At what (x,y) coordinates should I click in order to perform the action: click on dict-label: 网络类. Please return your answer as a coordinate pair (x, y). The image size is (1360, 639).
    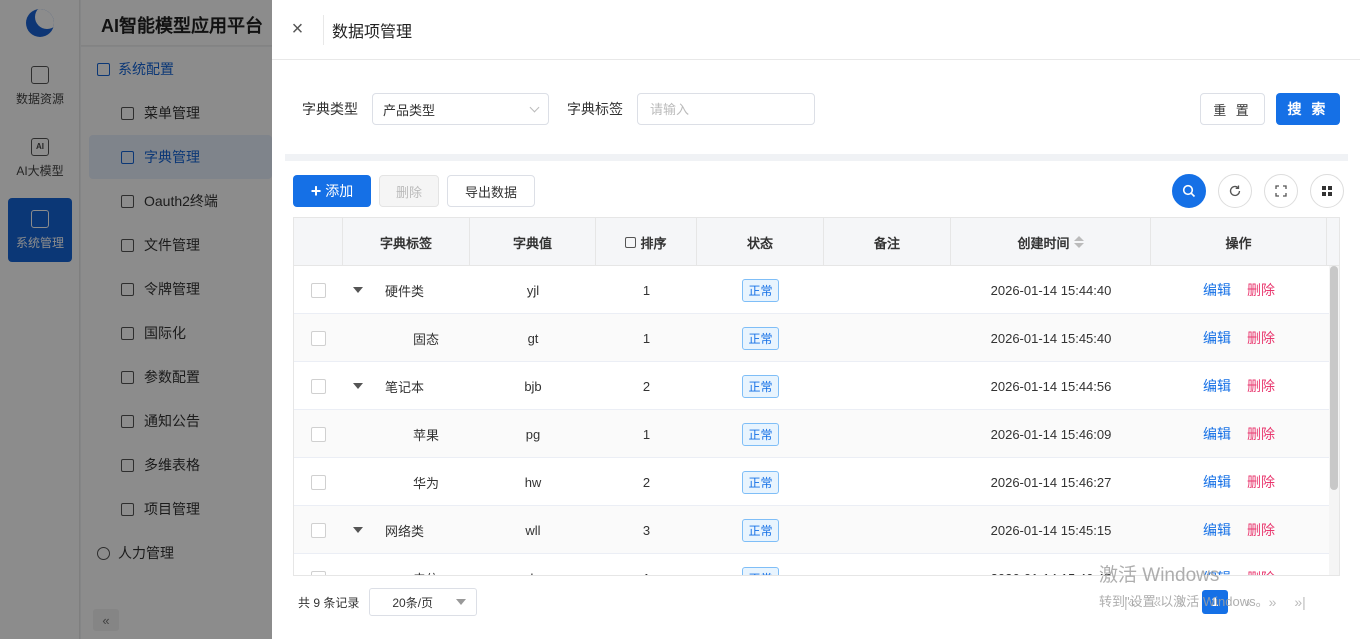
    Looking at the image, I should click on (405, 531).